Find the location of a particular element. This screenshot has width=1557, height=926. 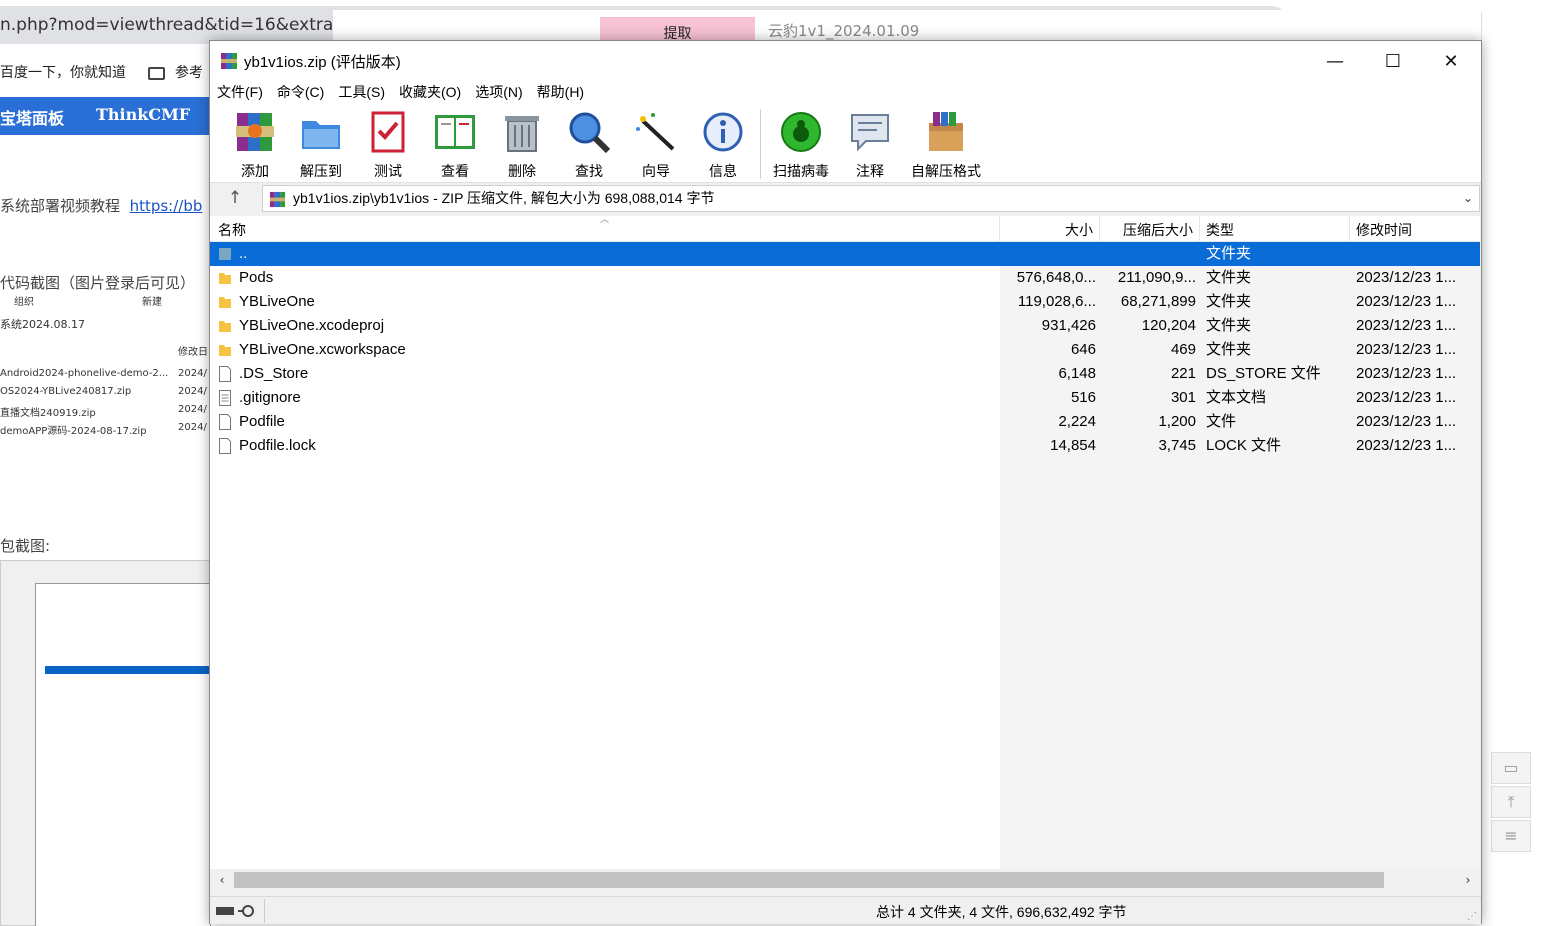

column-packed: 压缩后大小 is located at coordinates (1150, 229).